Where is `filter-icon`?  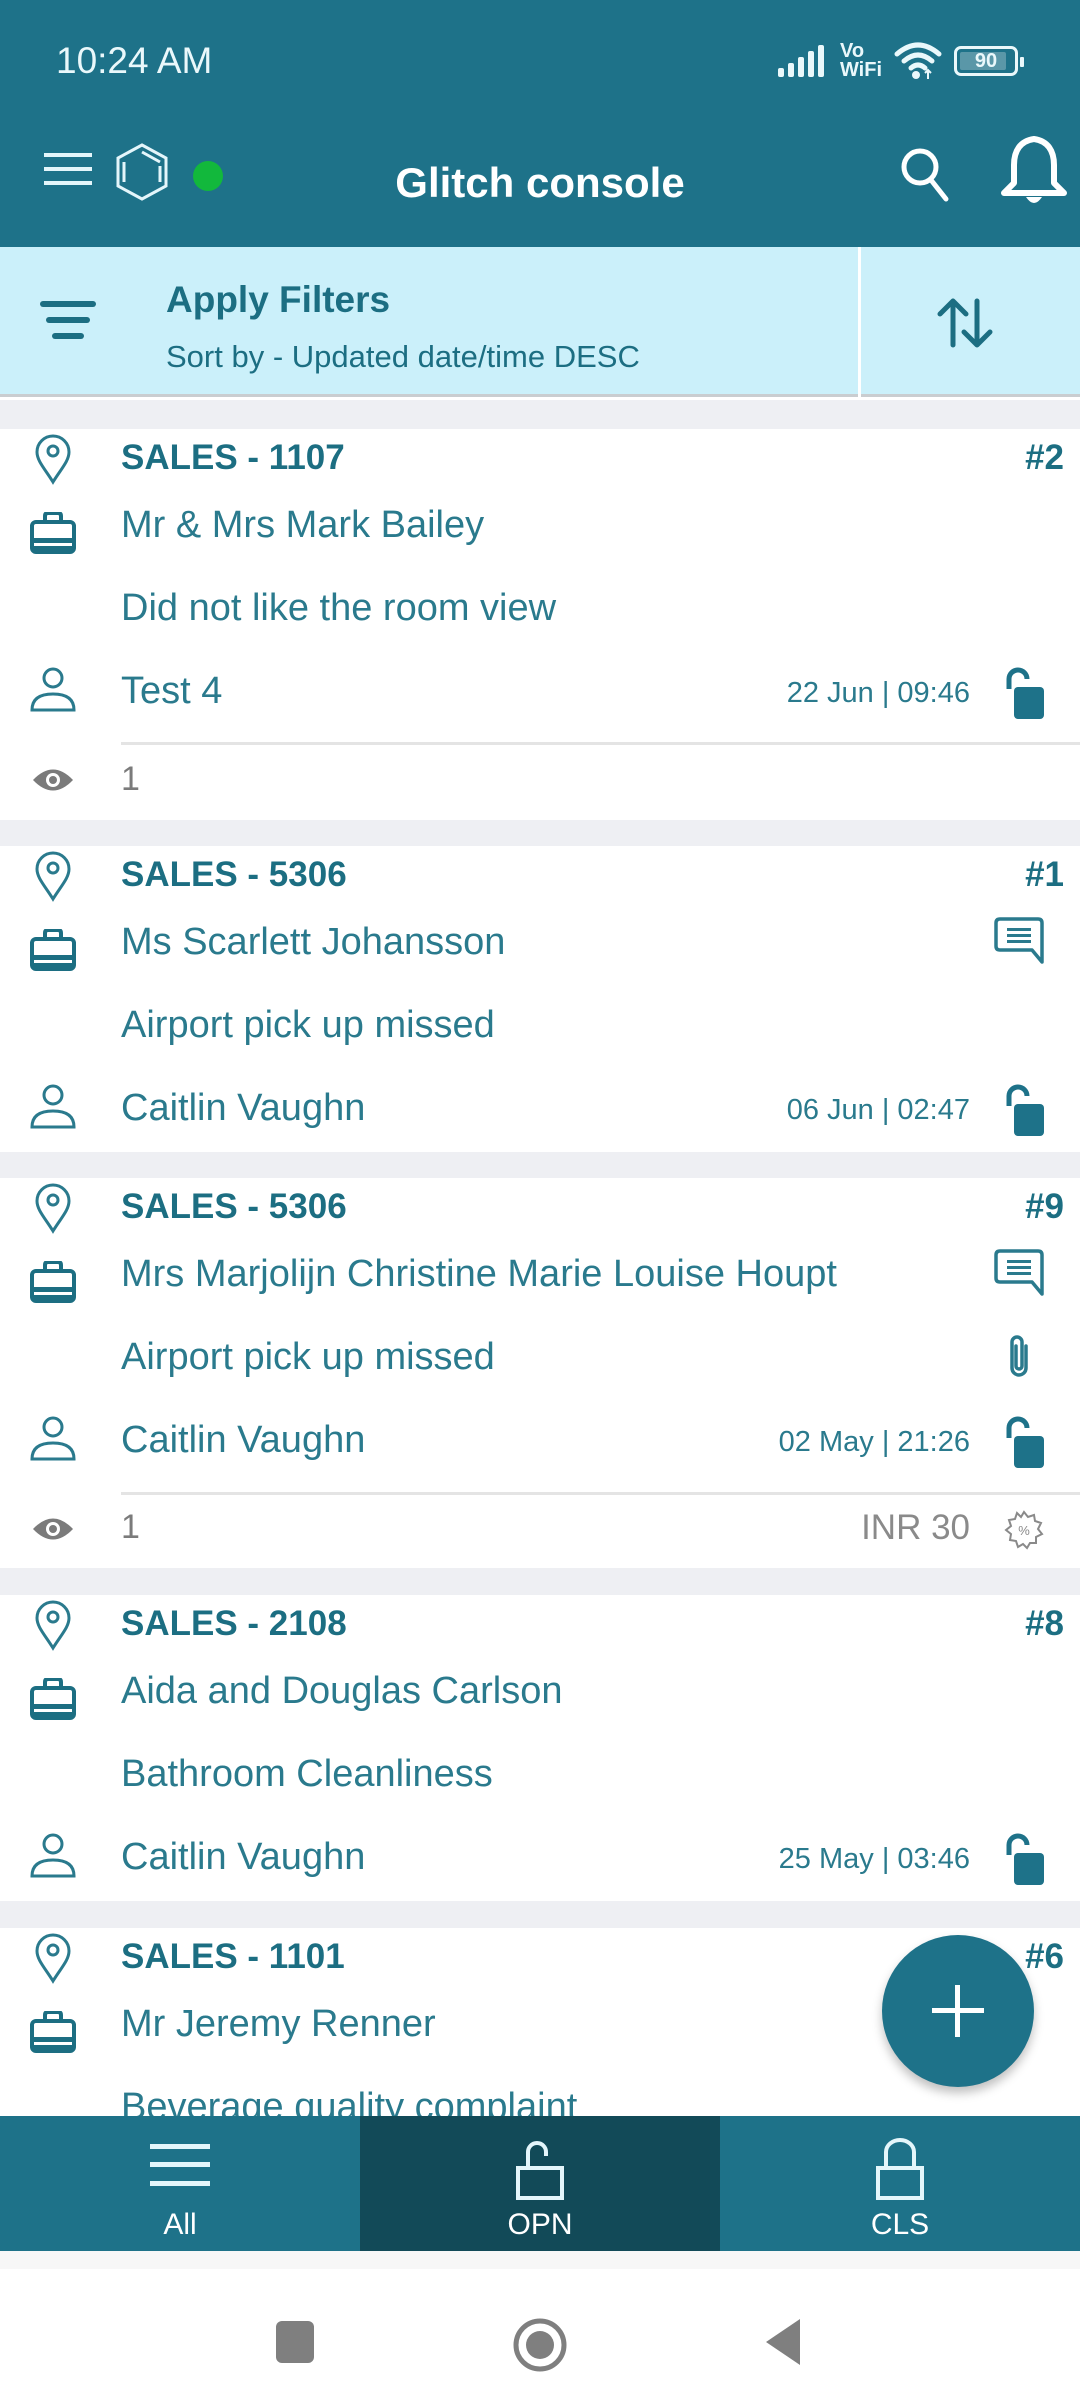
filter-icon is located at coordinates (68, 320).